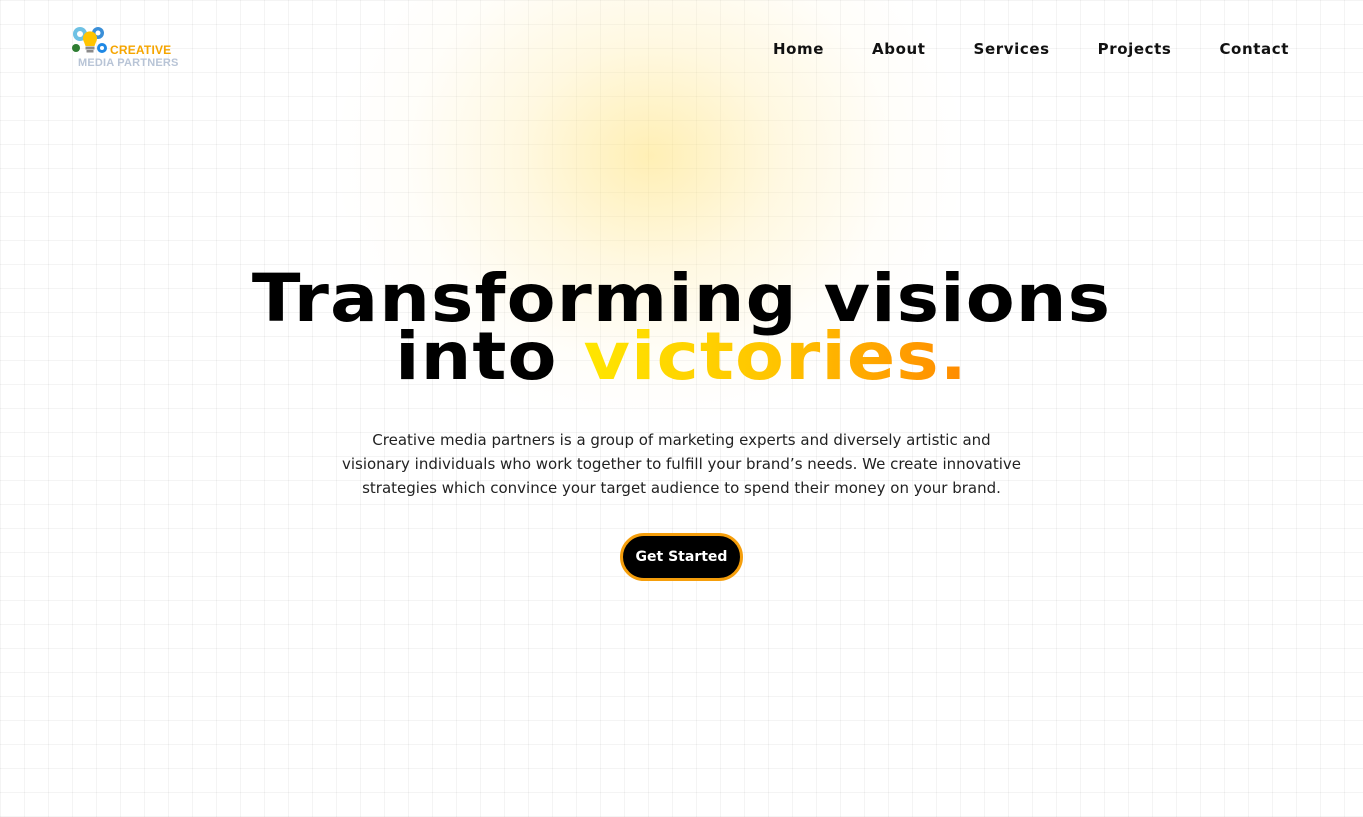 This screenshot has height=817, width=1363. Describe the element at coordinates (1012, 49) in the screenshot. I see `nav-services: Services` at that location.